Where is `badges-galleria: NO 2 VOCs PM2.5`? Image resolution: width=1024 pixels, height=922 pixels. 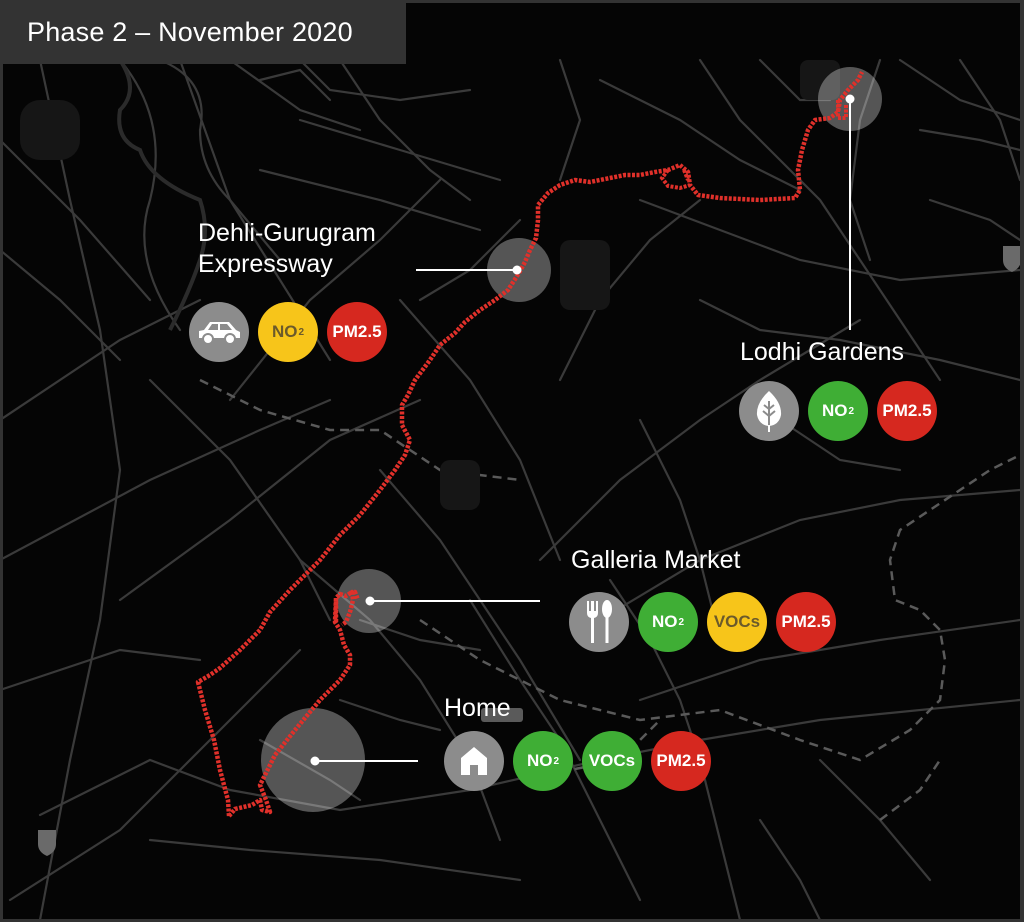
badges-galleria: NO 2 VOCs PM2.5 is located at coordinates (702, 622).